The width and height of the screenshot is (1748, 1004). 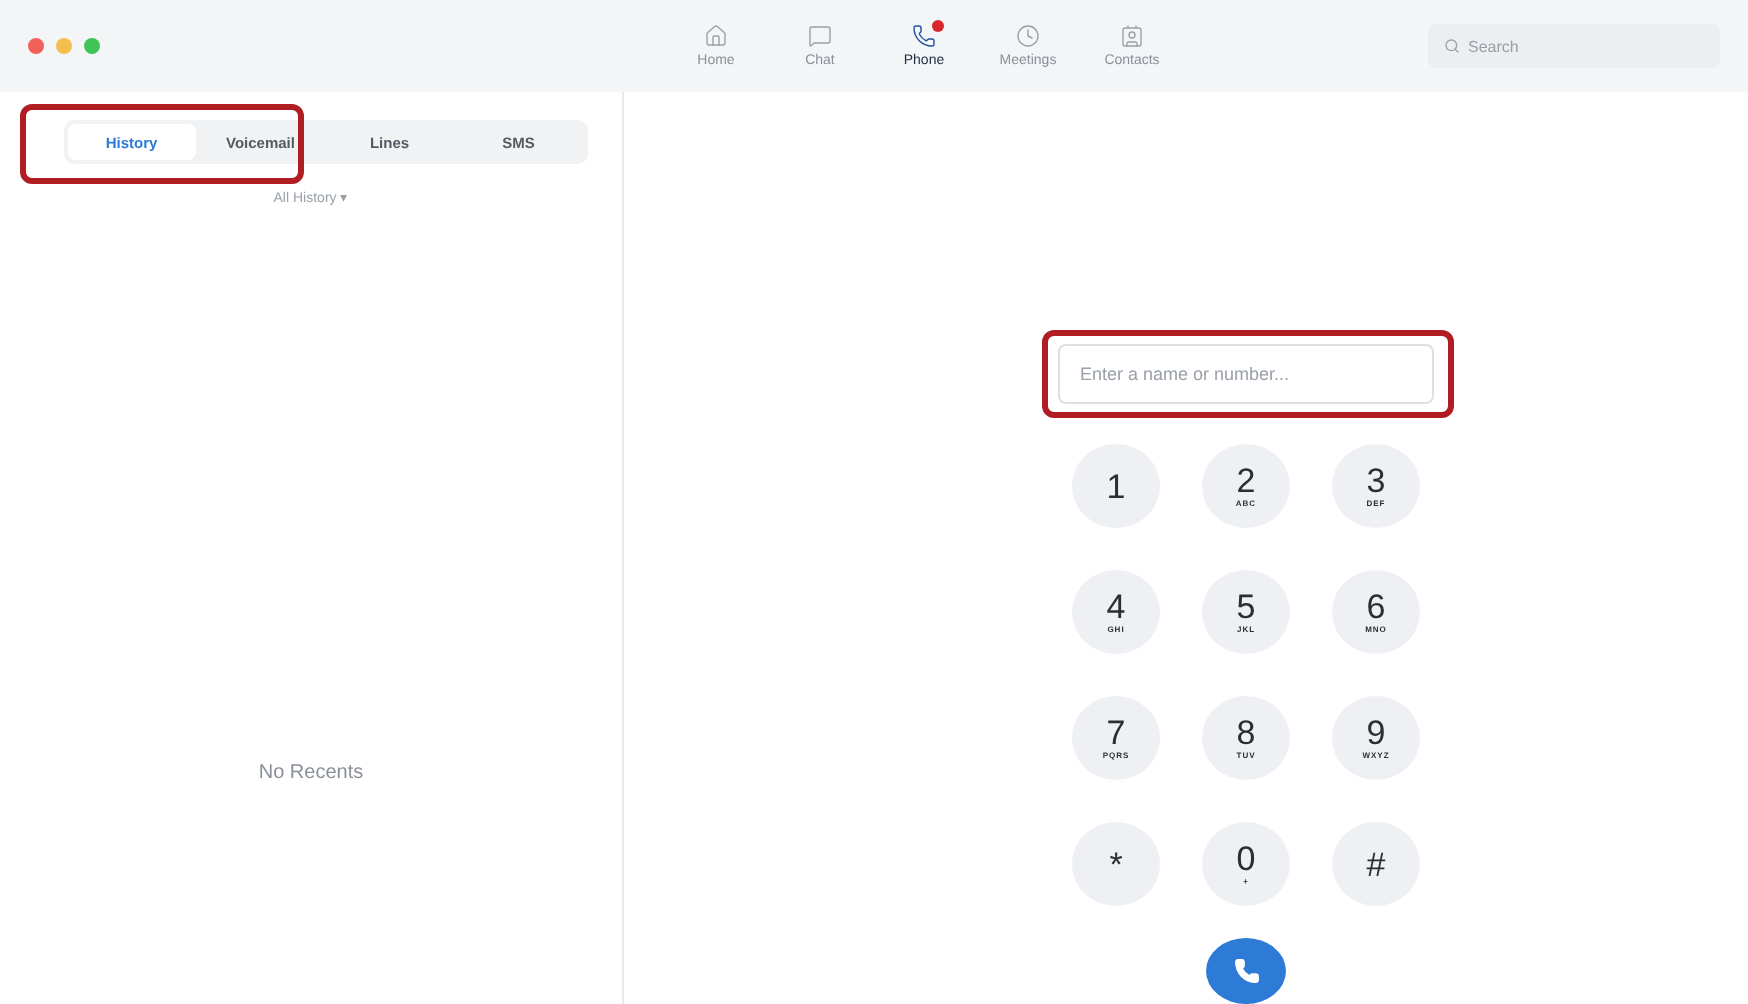 What do you see at coordinates (92, 46) in the screenshot?
I see `maximize-icon` at bounding box center [92, 46].